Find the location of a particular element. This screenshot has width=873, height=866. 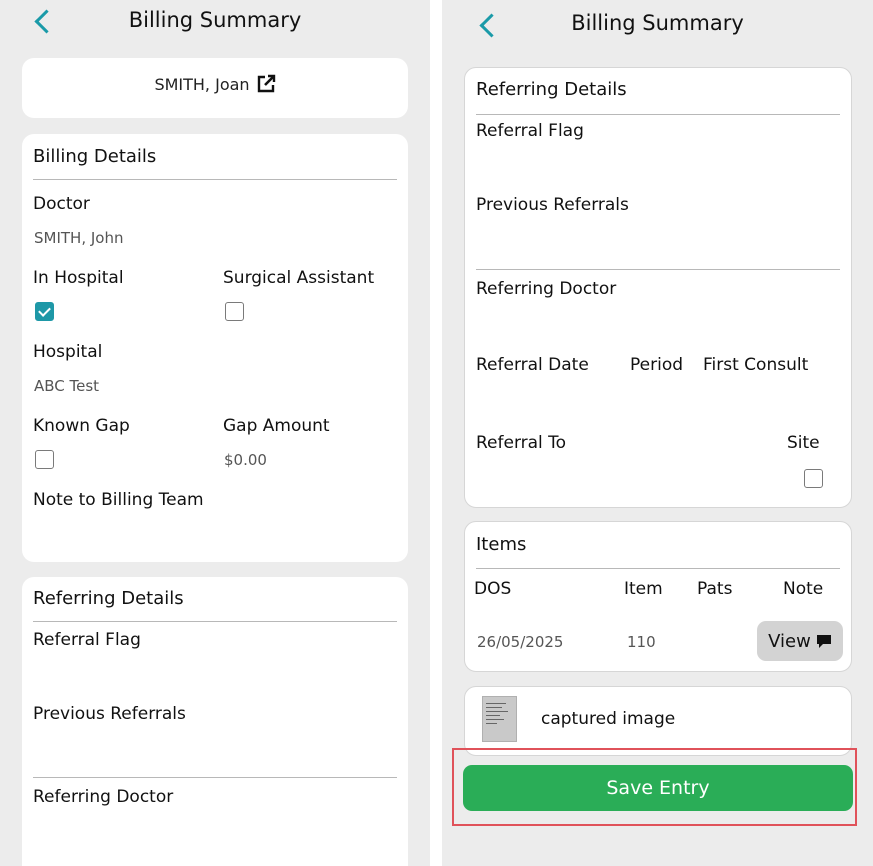

items-title: Items is located at coordinates (501, 544).